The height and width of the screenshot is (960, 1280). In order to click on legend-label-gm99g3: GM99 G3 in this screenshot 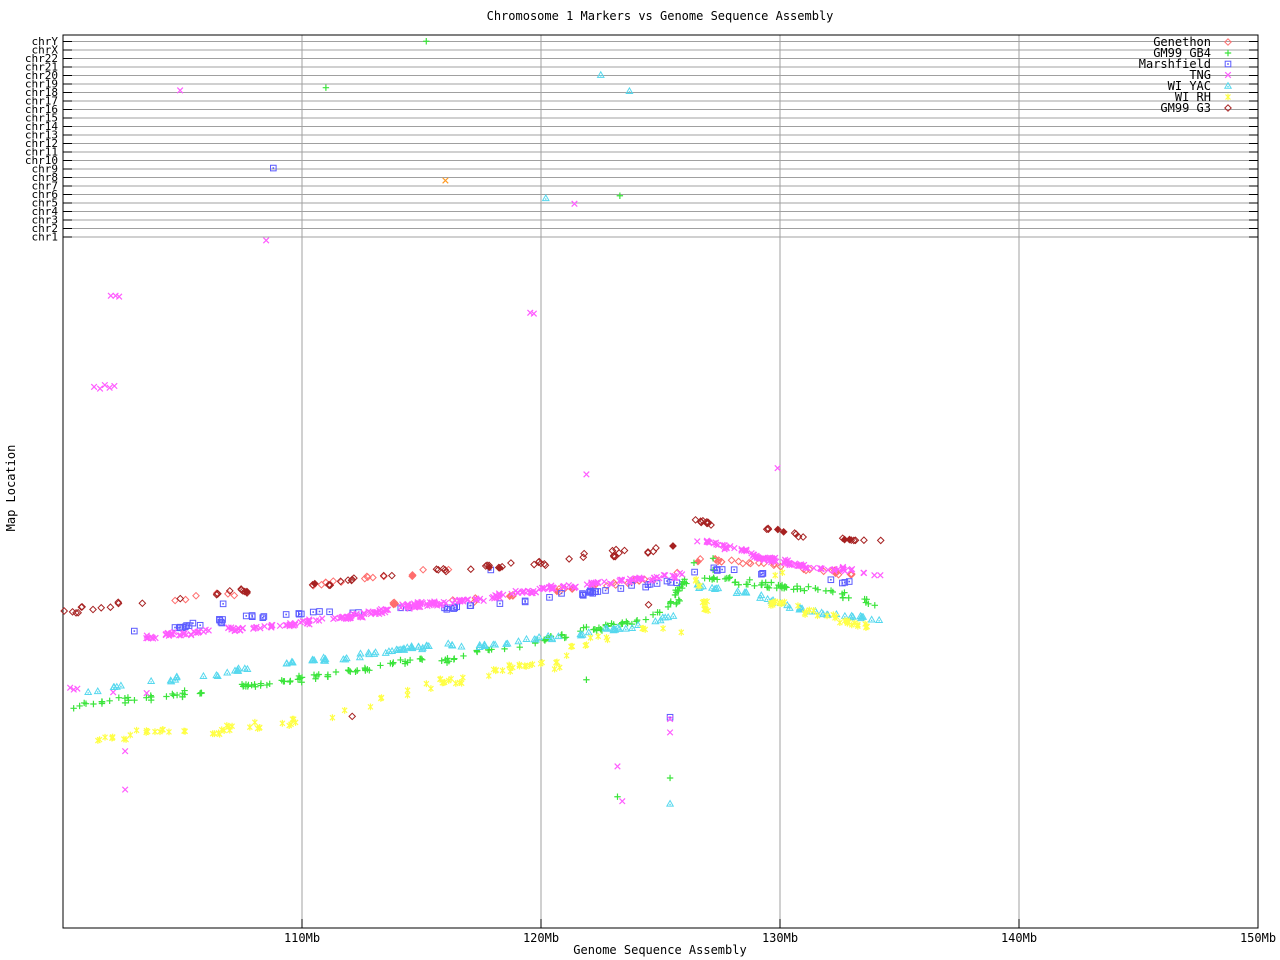, I will do `click(1185, 108)`.